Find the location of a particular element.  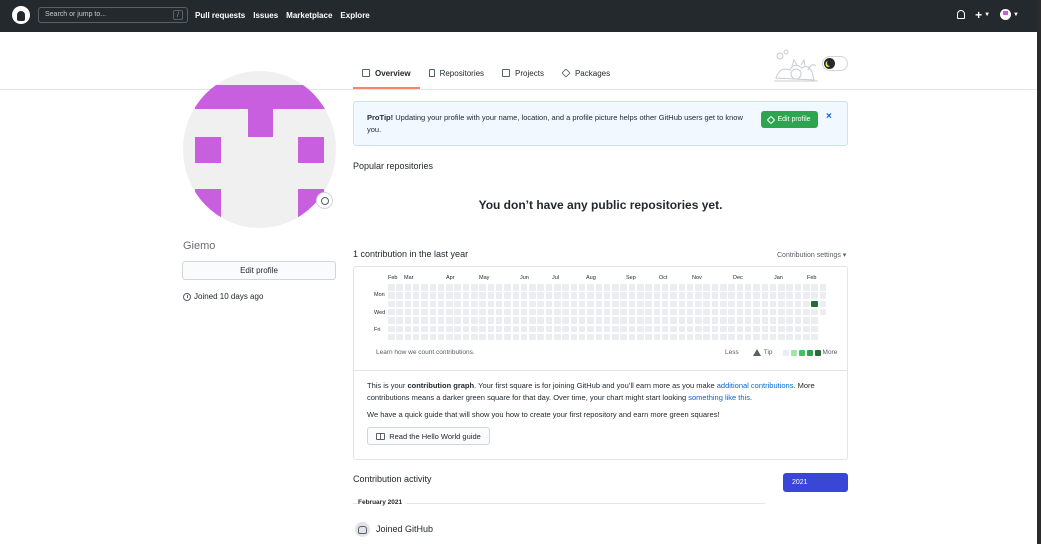

tab-repositories: Repositories is located at coordinates (456, 75).